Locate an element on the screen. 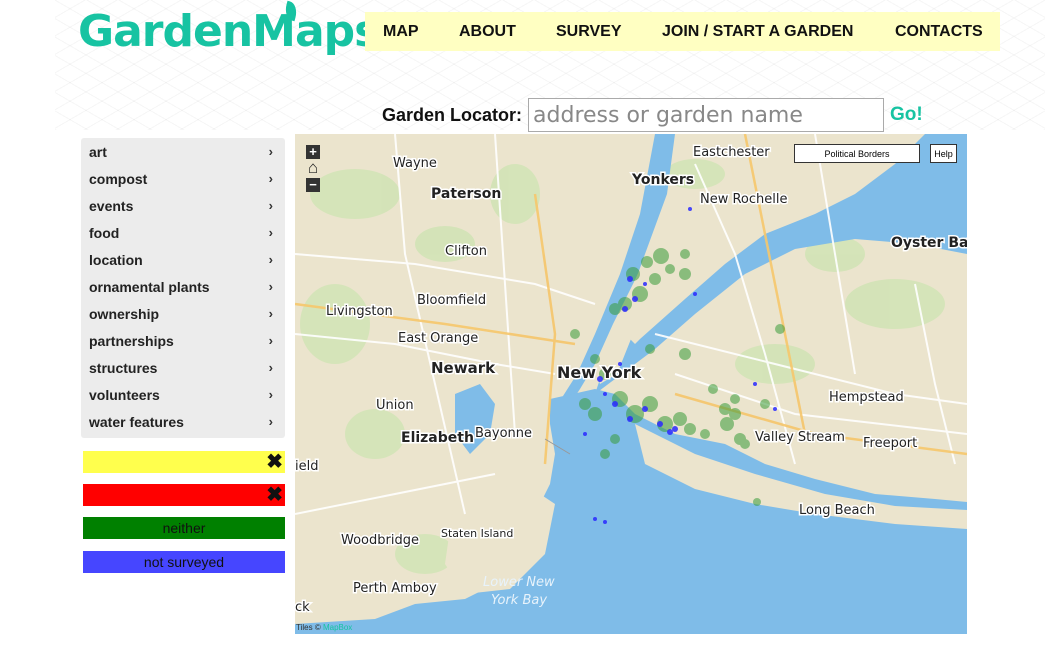 Image resolution: width=1062 pixels, height=669 pixels. place-yonkers: Yonkers is located at coordinates (662, 180).